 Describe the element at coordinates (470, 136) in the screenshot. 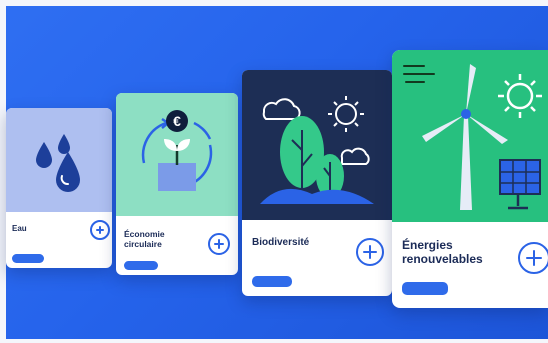

I see `wind-turbine-icon` at that location.